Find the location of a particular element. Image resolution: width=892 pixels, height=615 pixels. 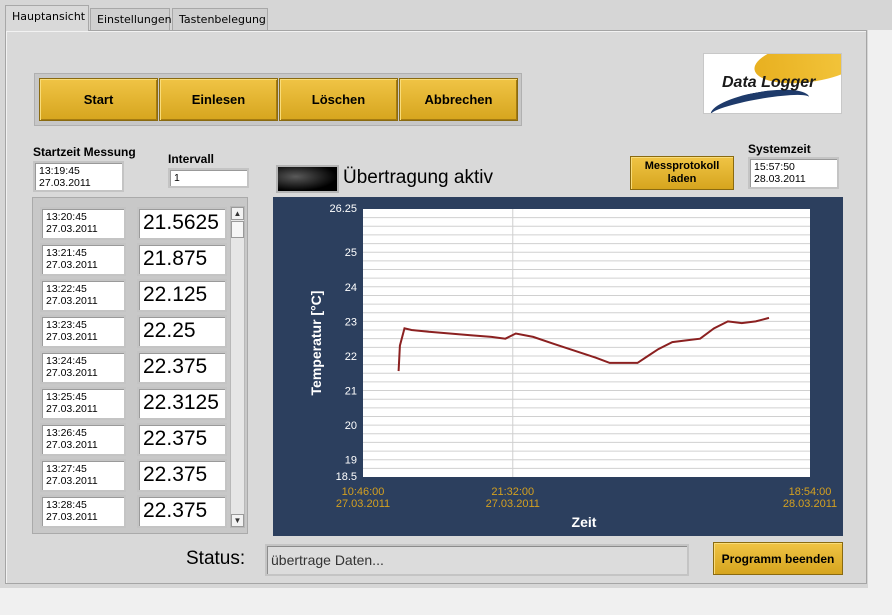

systemzeit-label: Systemzeit is located at coordinates (779, 149).